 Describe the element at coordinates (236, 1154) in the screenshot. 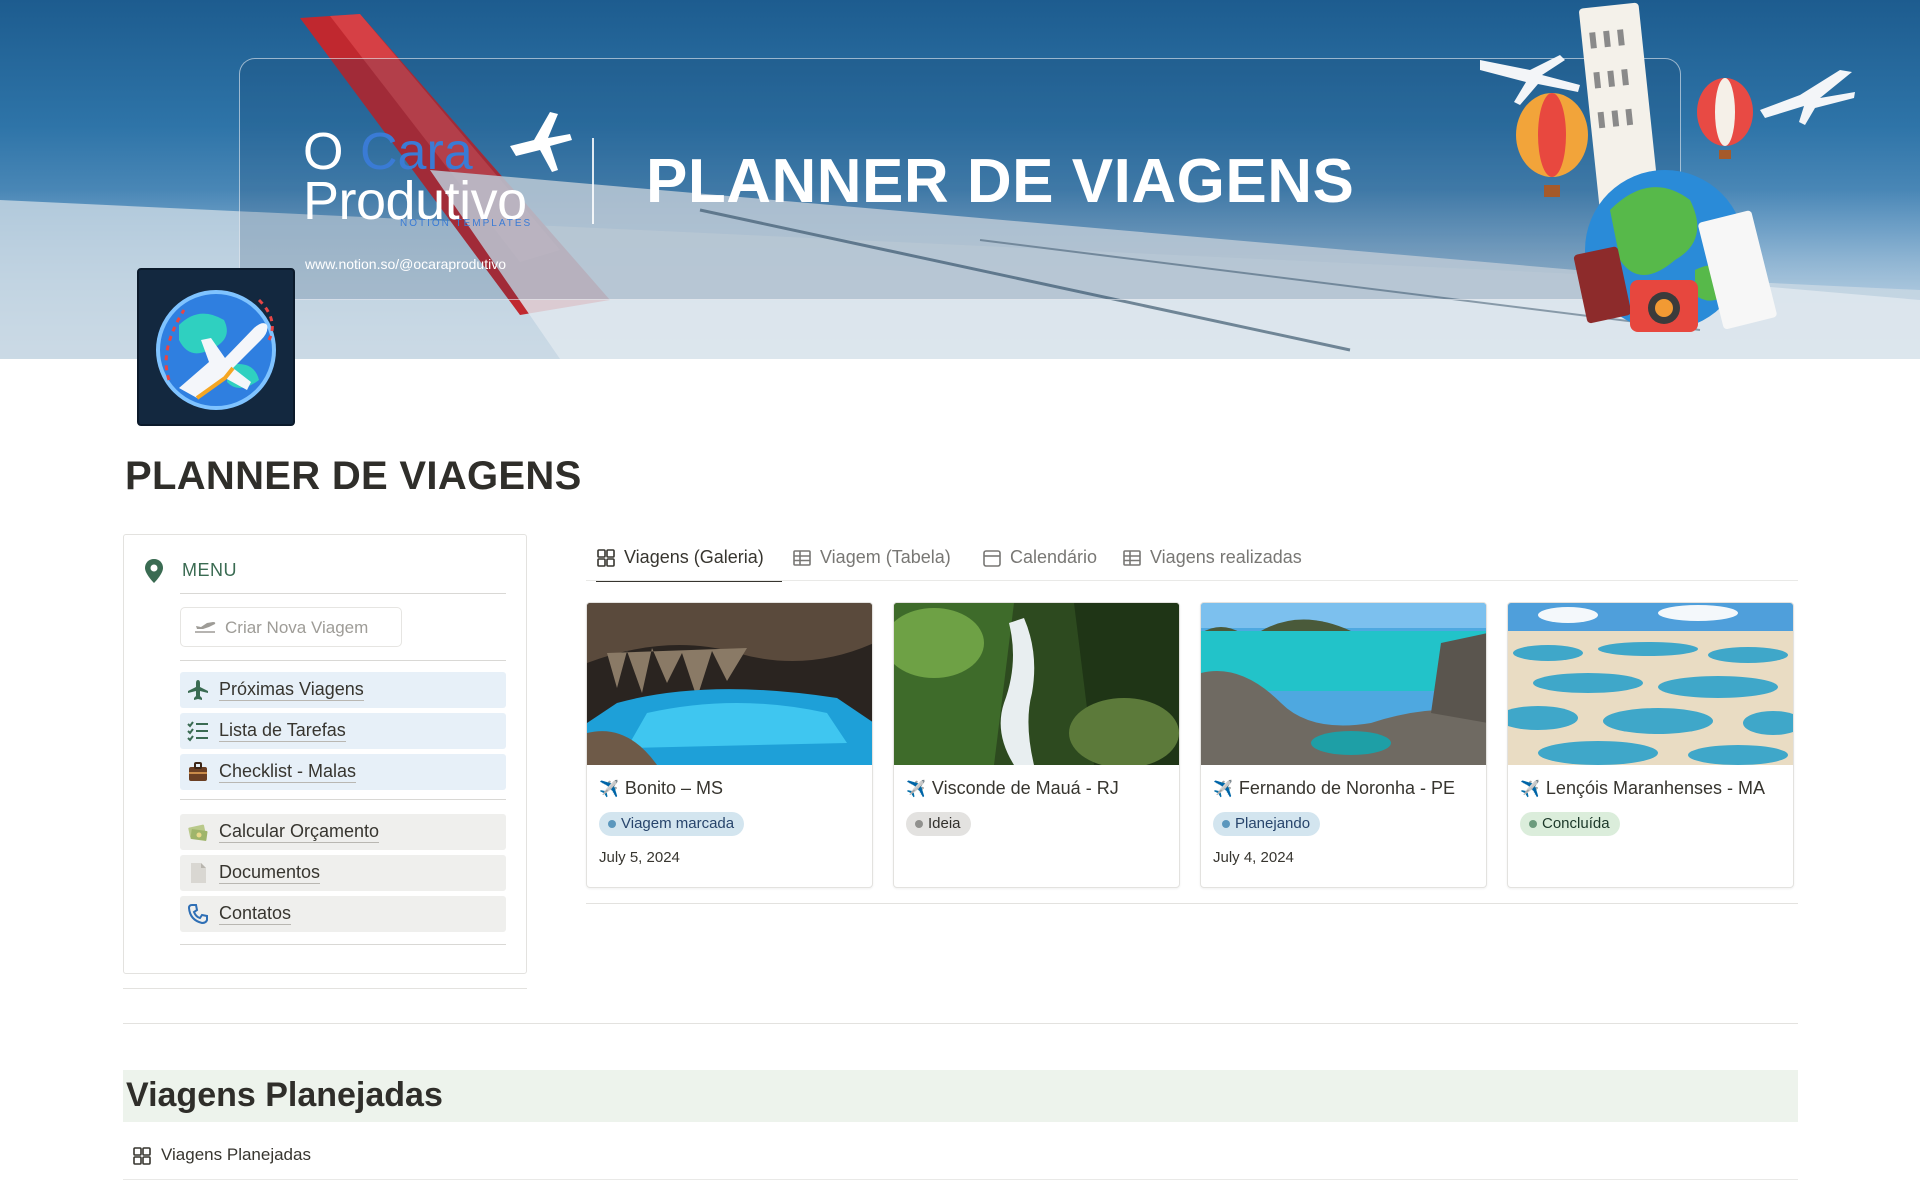

I see `view-label: Viagens Planejadas` at that location.